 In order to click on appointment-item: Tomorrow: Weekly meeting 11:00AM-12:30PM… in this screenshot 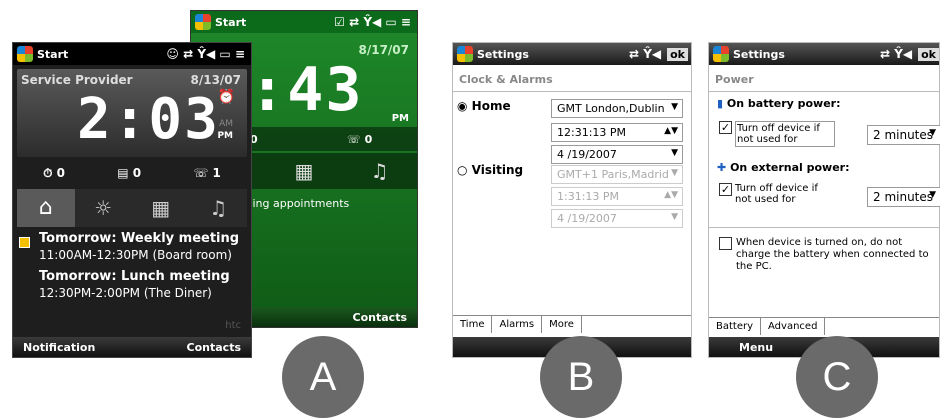, I will do `click(139, 247)`.